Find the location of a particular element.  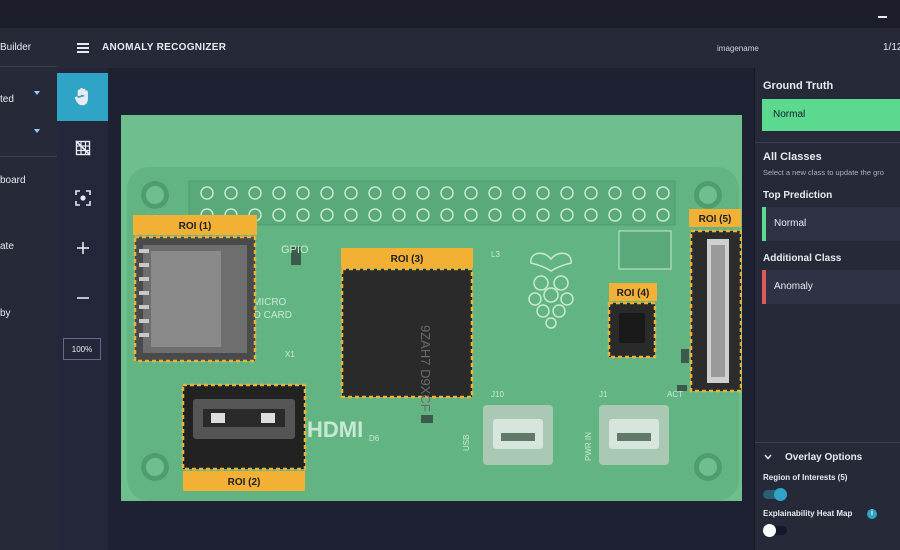

all-classes-heading: All Classes is located at coordinates (792, 157).